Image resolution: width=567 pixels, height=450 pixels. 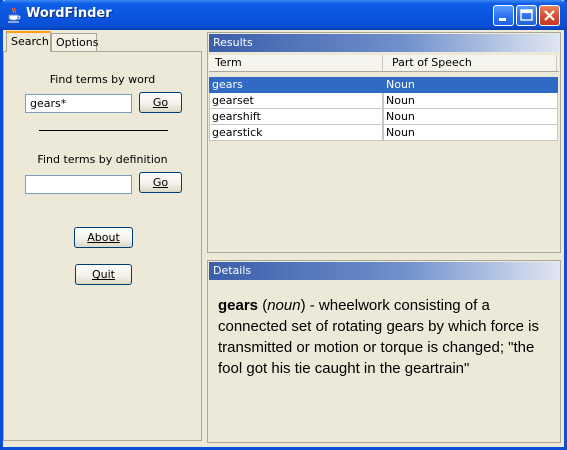 What do you see at coordinates (74, 42) in the screenshot?
I see `tab-options: Options` at bounding box center [74, 42].